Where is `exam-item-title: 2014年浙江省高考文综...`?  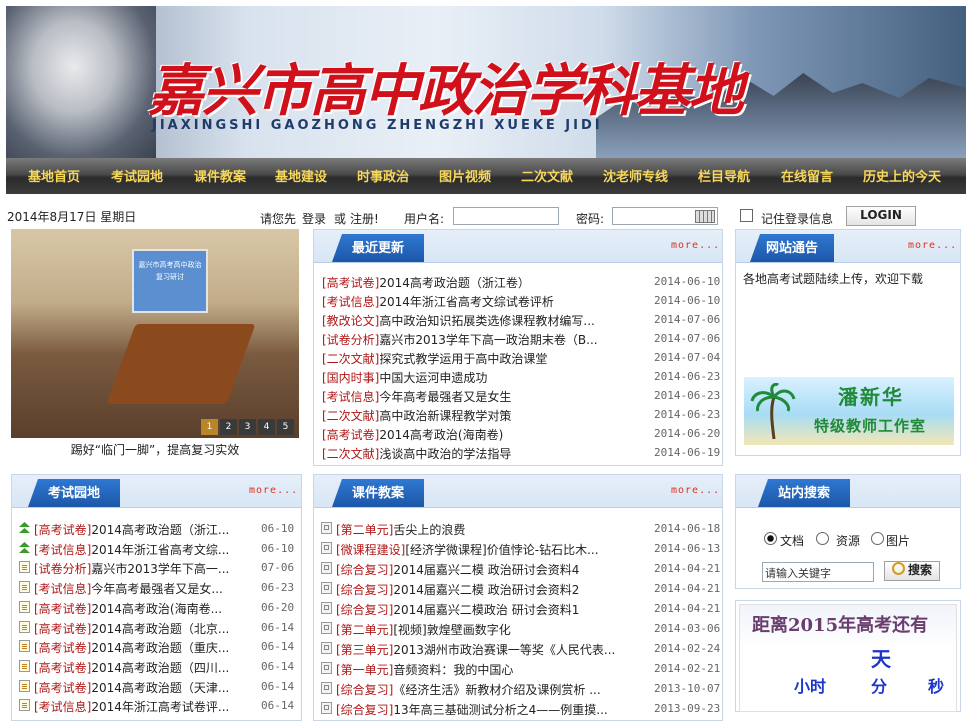 exam-item-title: 2014年浙江省高考文综... is located at coordinates (160, 550).